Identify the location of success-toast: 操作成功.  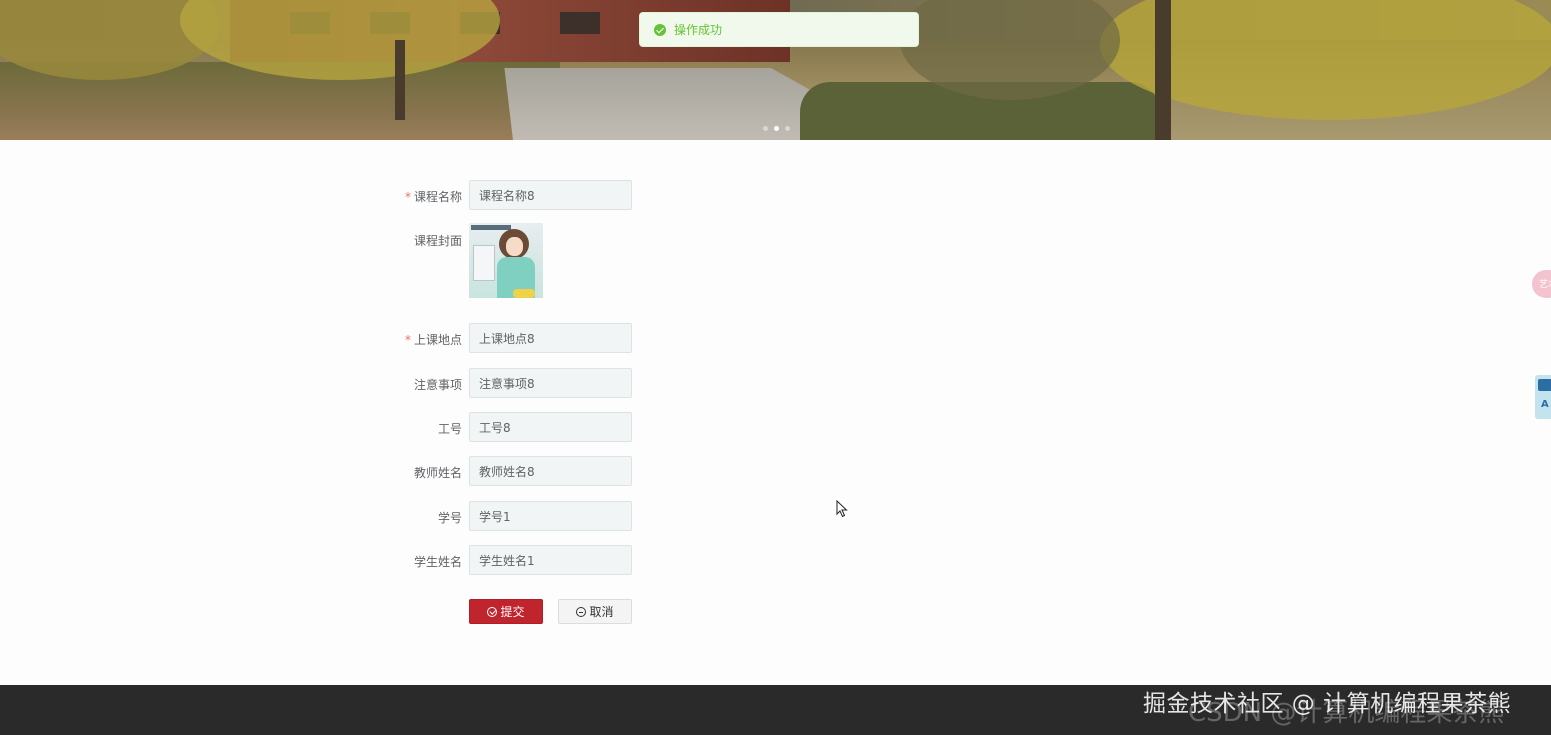
(779, 29).